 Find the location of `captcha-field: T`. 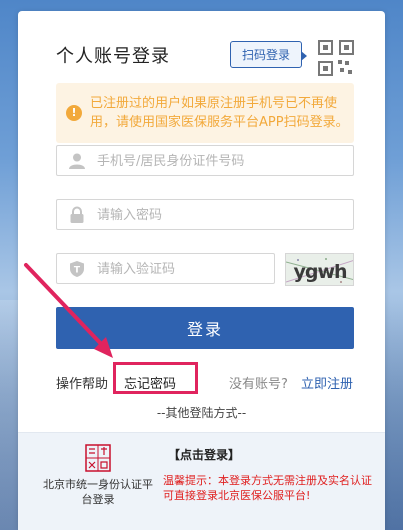

captcha-field: T is located at coordinates (165, 268).